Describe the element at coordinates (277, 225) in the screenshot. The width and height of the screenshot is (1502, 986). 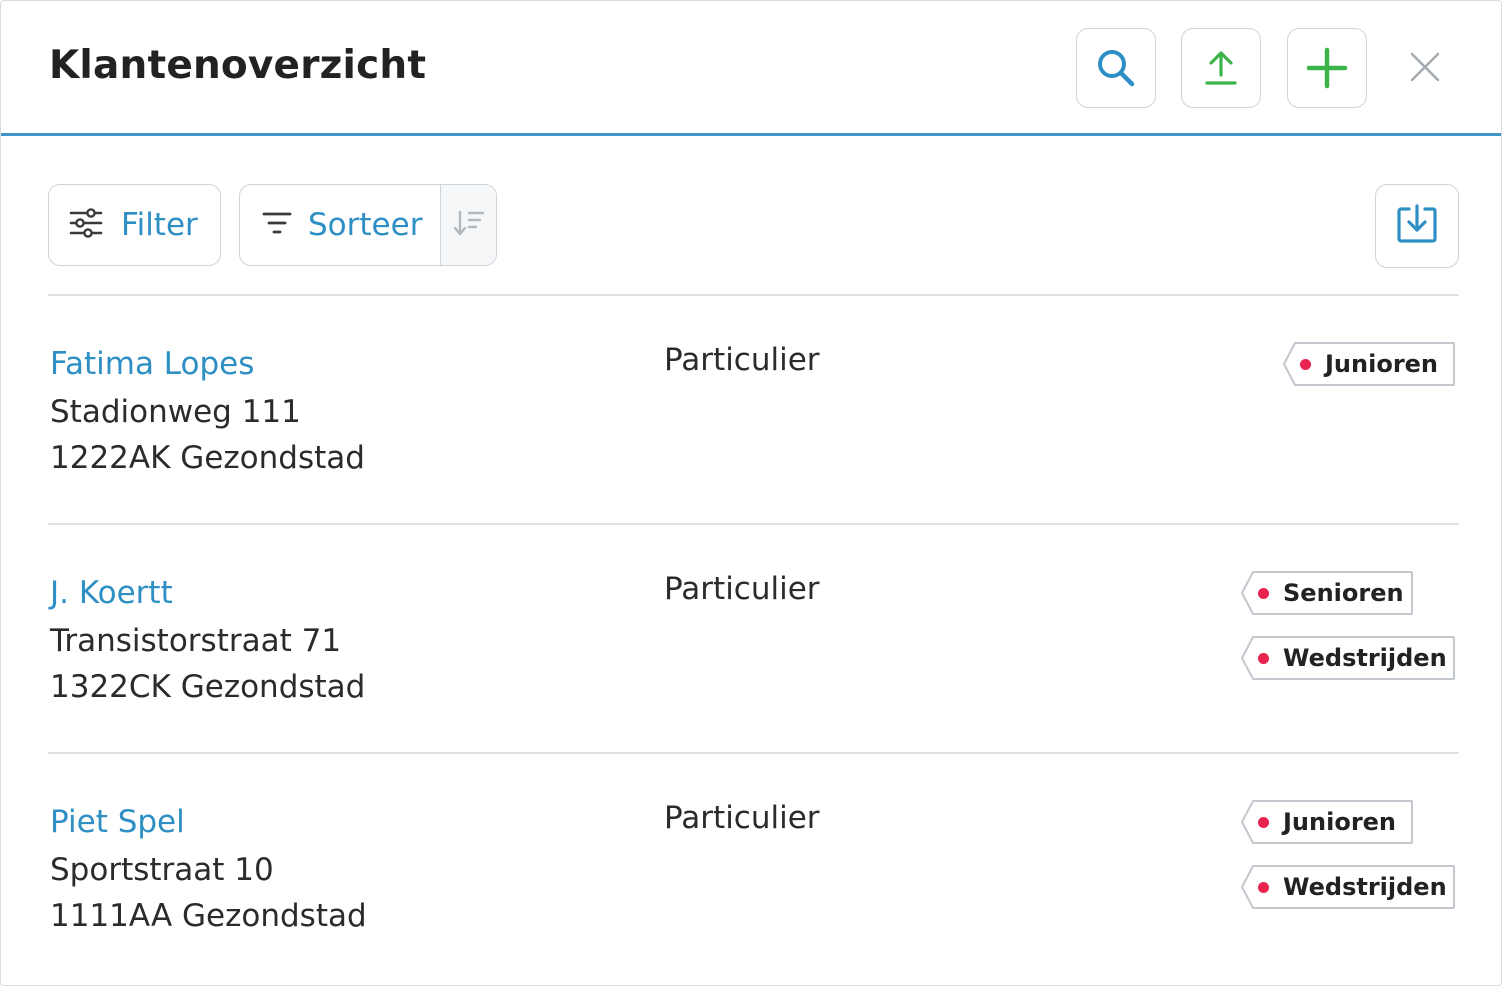
I see `sort-lines-icon` at that location.